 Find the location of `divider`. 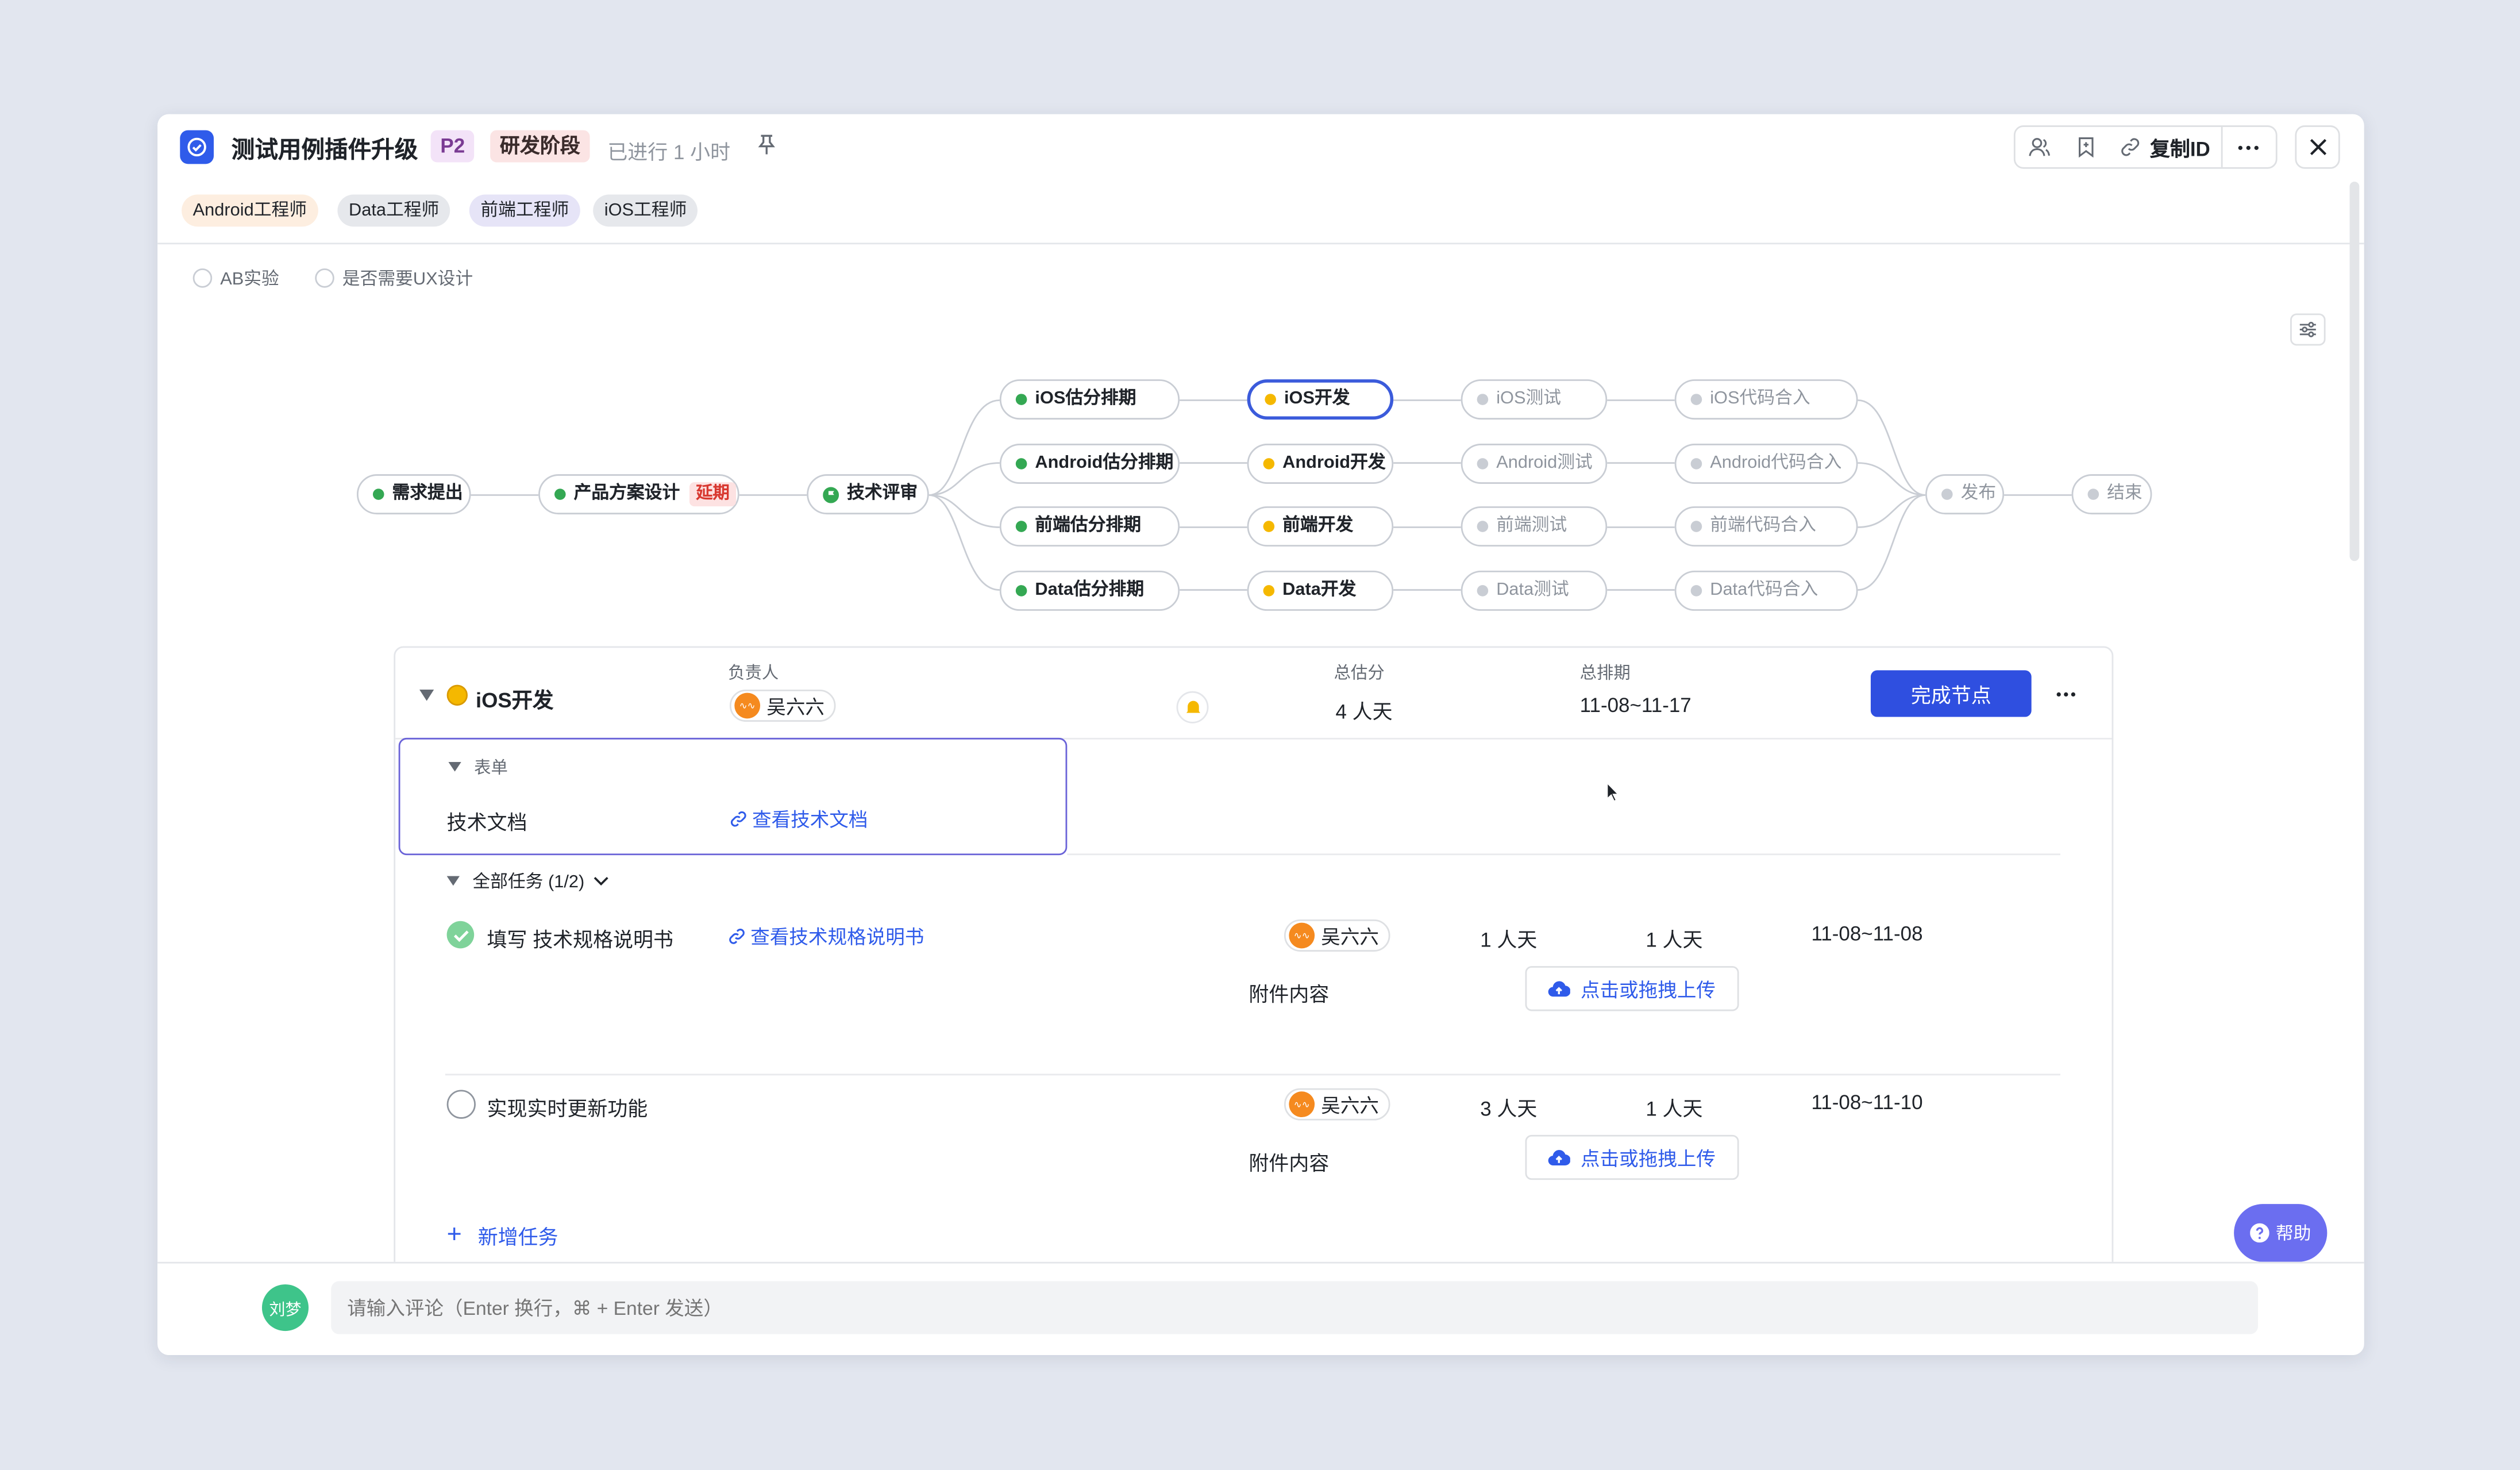

divider is located at coordinates (1253, 1074).